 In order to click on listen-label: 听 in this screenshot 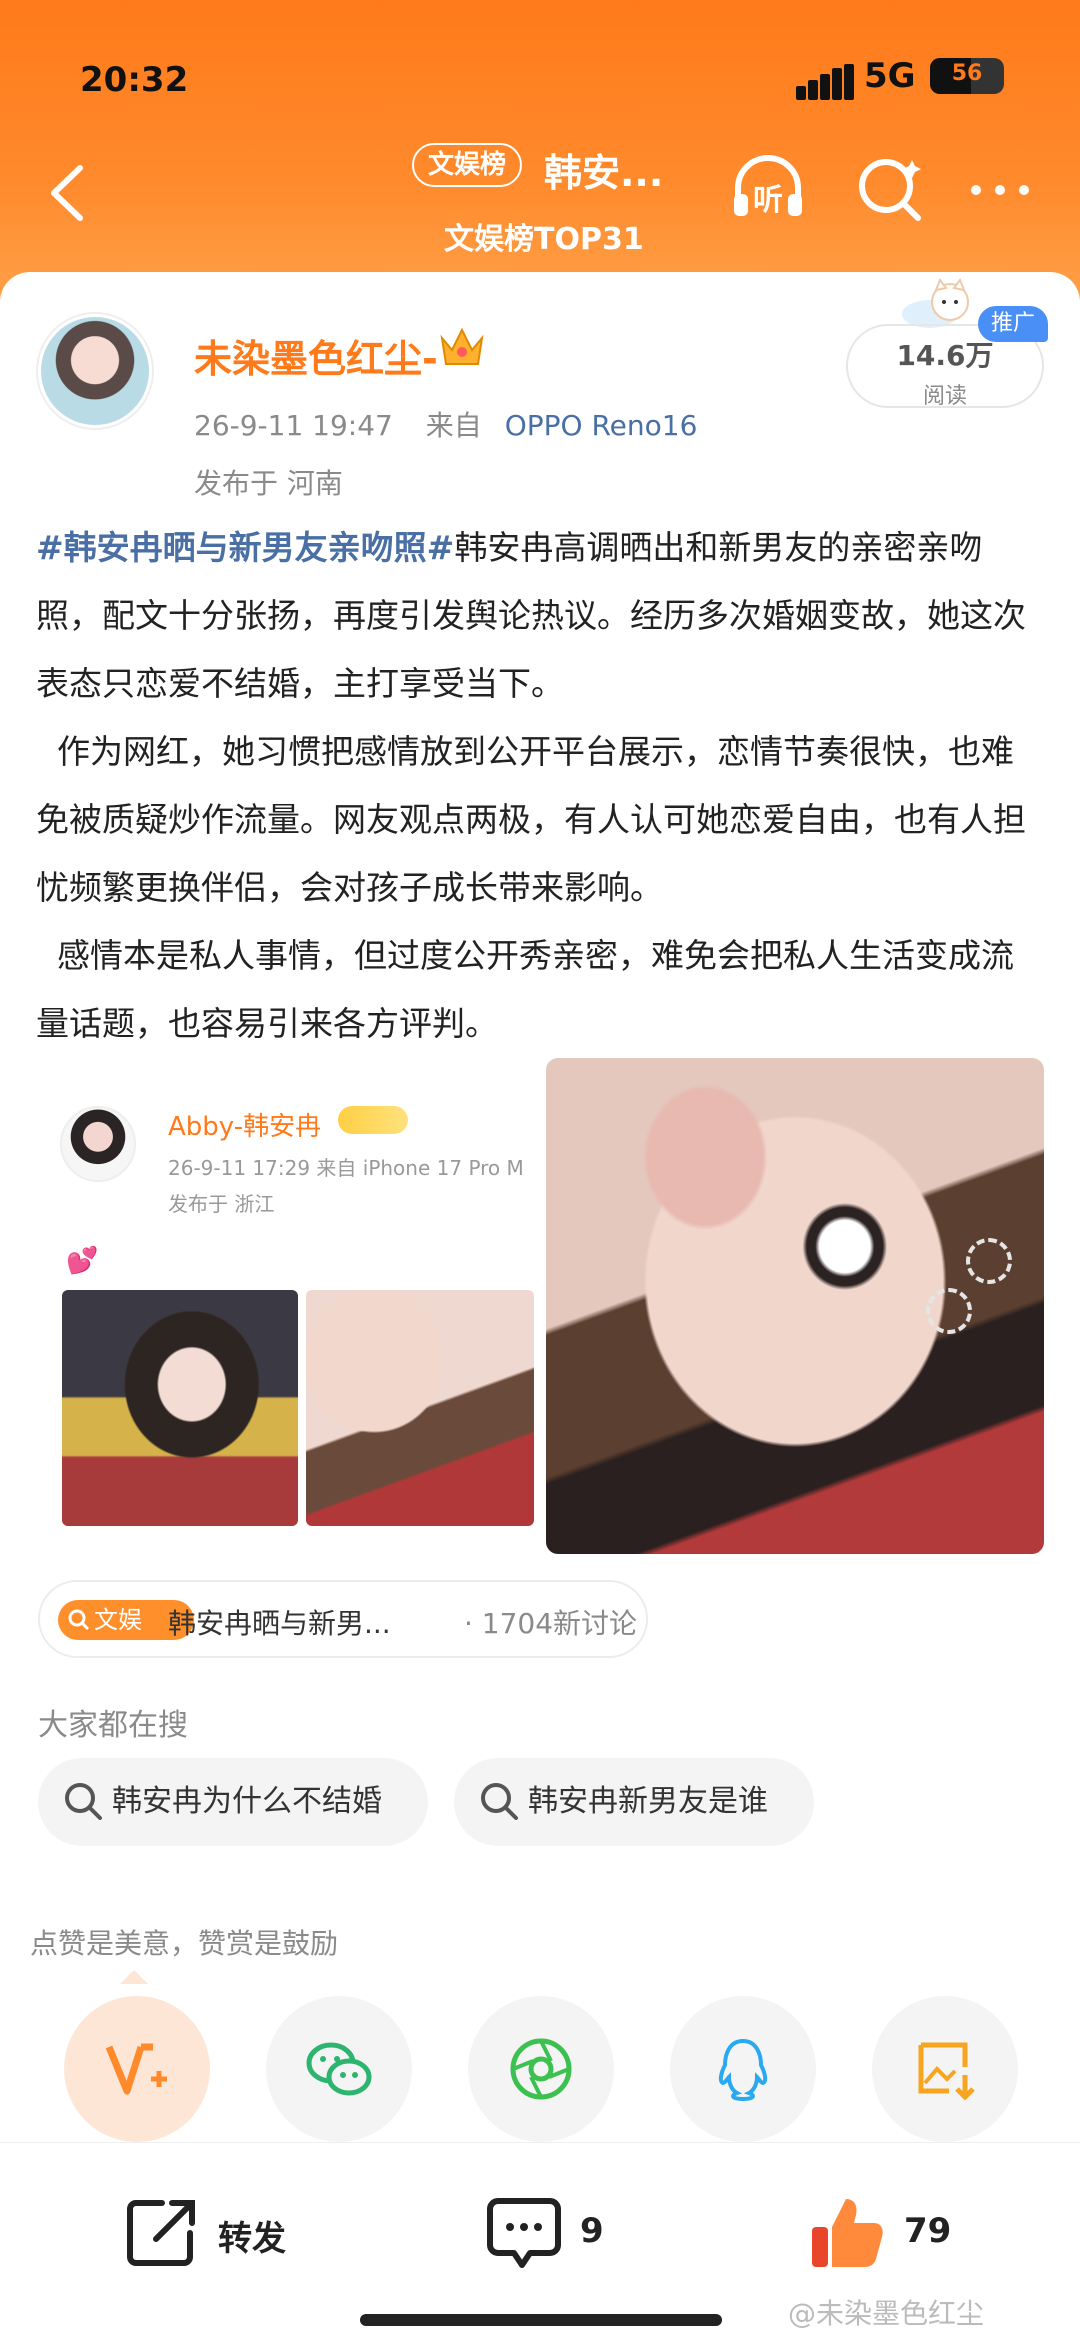, I will do `click(768, 200)`.